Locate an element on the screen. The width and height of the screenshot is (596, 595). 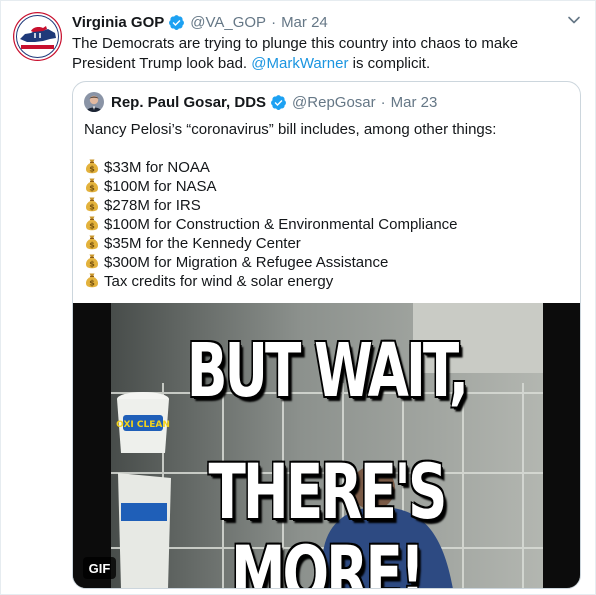
bill-item: $ $33M for NOAA is located at coordinates (328, 167).